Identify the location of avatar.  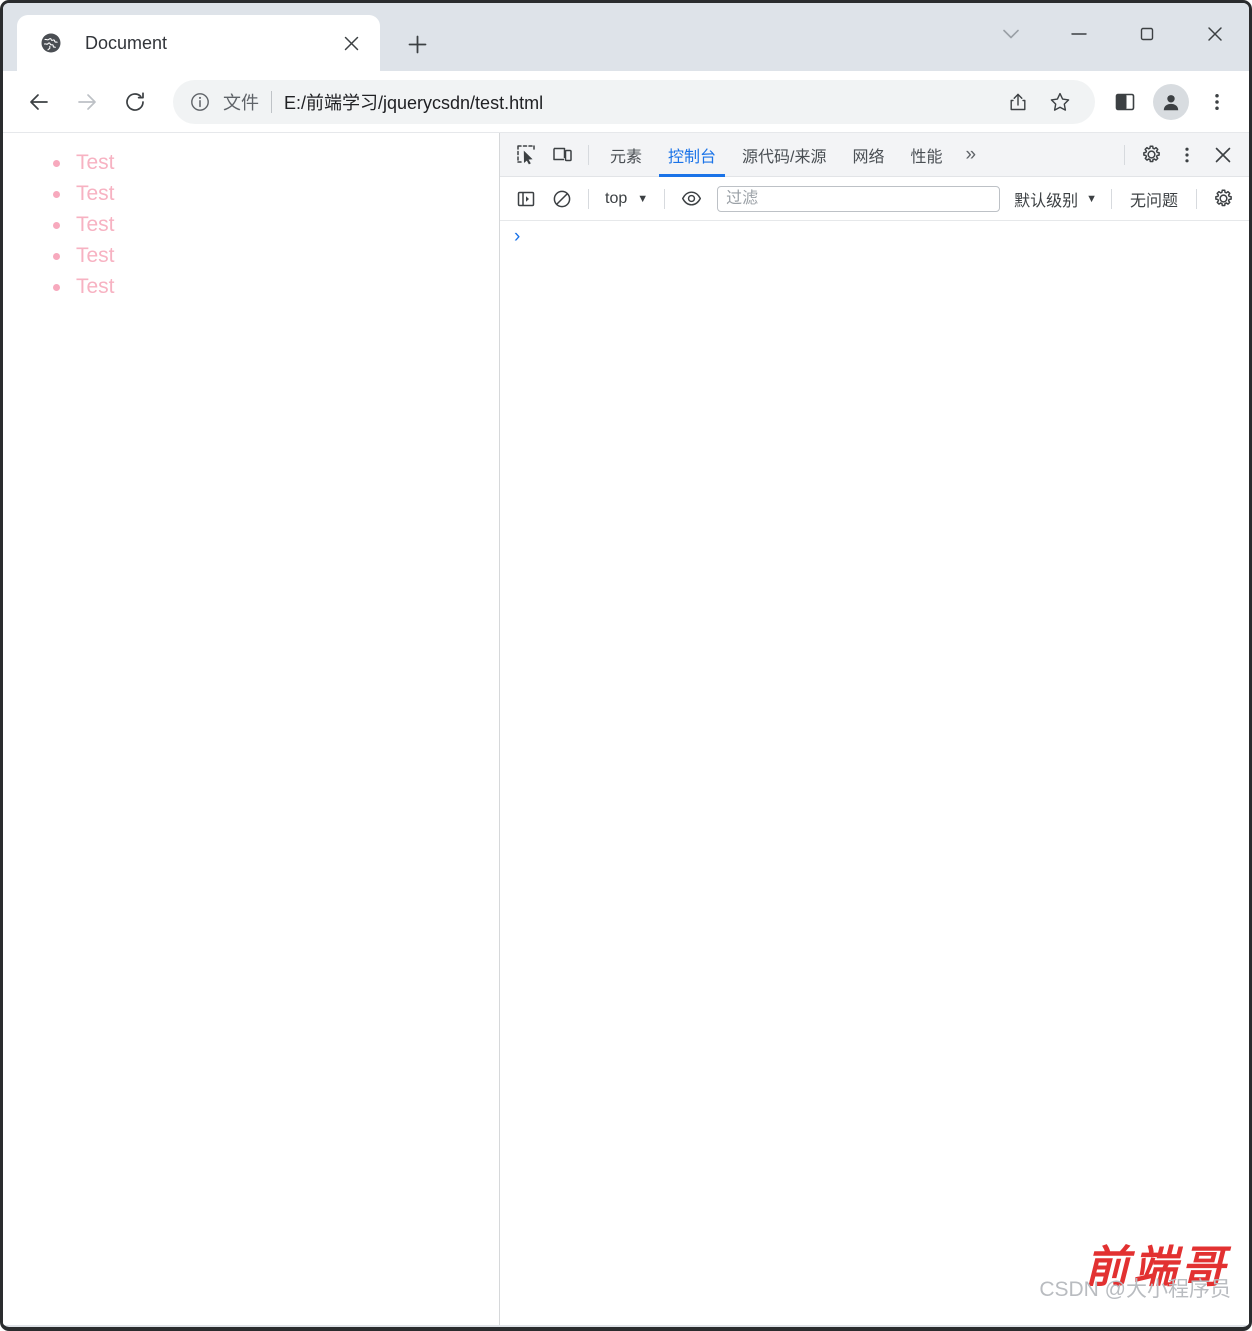
(1171, 101).